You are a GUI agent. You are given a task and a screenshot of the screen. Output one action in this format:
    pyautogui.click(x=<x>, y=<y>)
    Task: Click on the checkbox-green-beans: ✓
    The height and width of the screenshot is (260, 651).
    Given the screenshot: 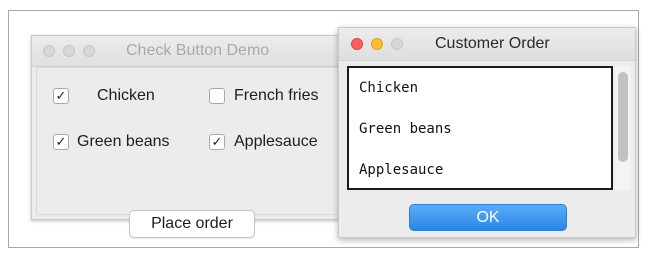 What is the action you would take?
    pyautogui.click(x=61, y=142)
    